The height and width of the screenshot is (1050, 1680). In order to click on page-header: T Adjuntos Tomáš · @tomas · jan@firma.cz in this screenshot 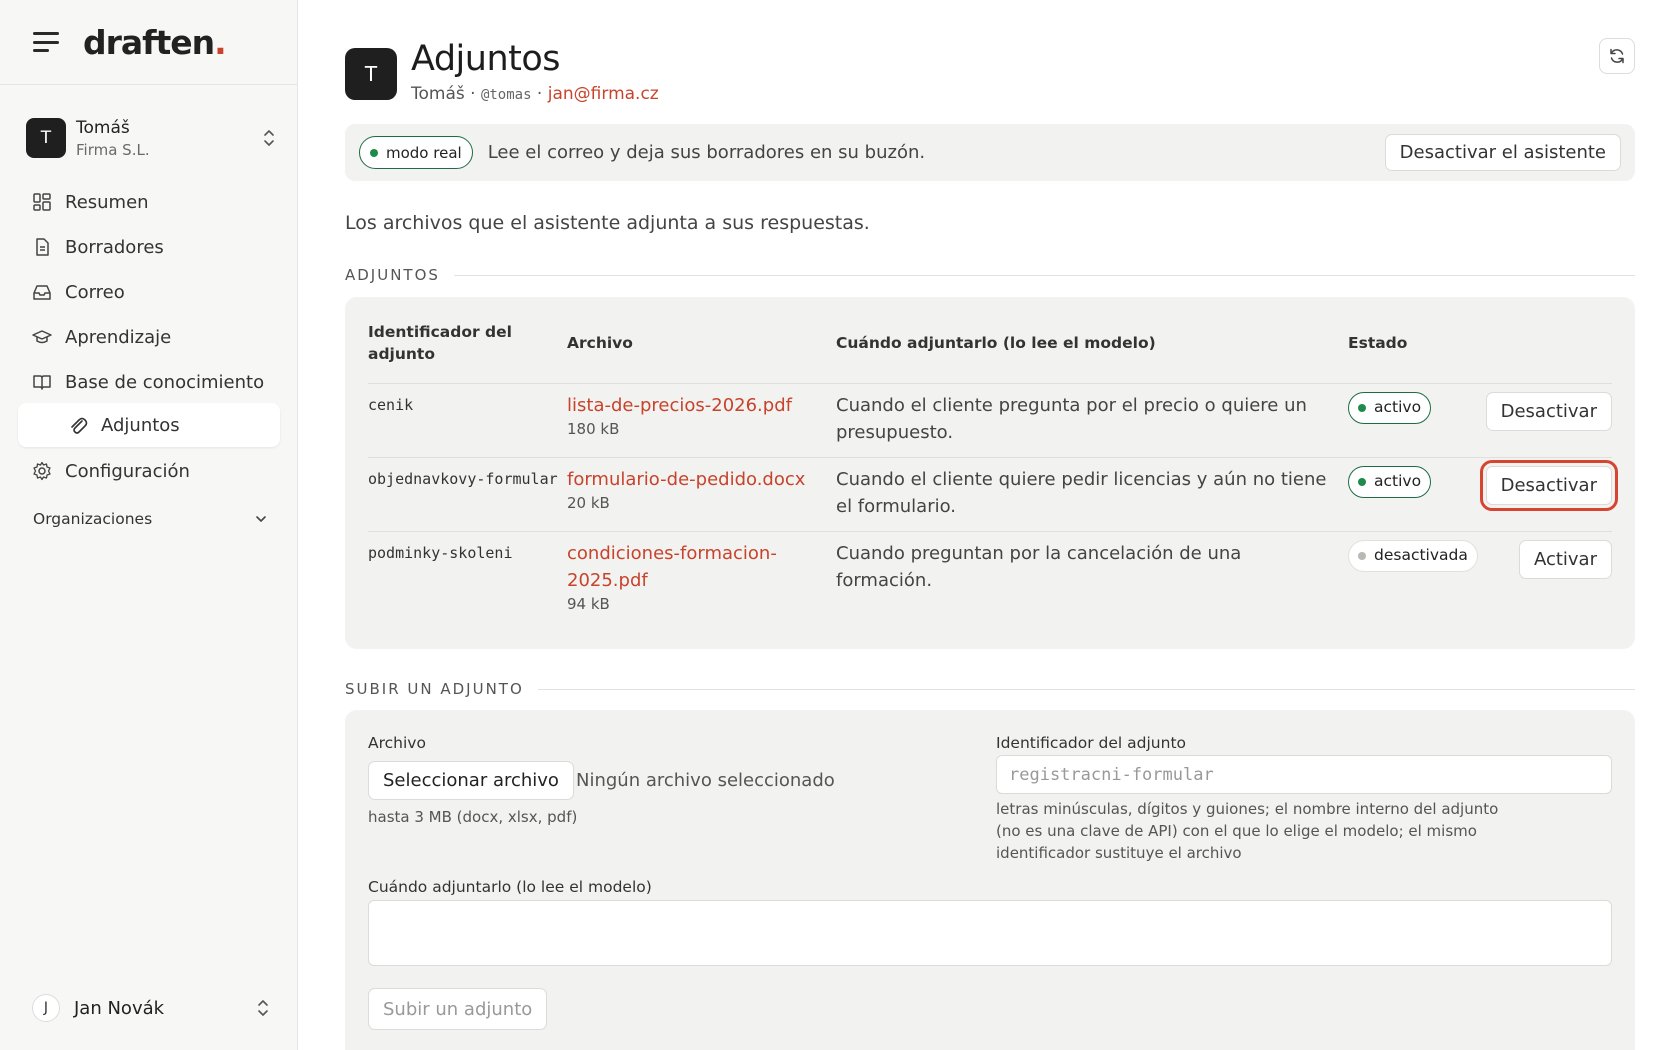, I will do `click(502, 71)`.